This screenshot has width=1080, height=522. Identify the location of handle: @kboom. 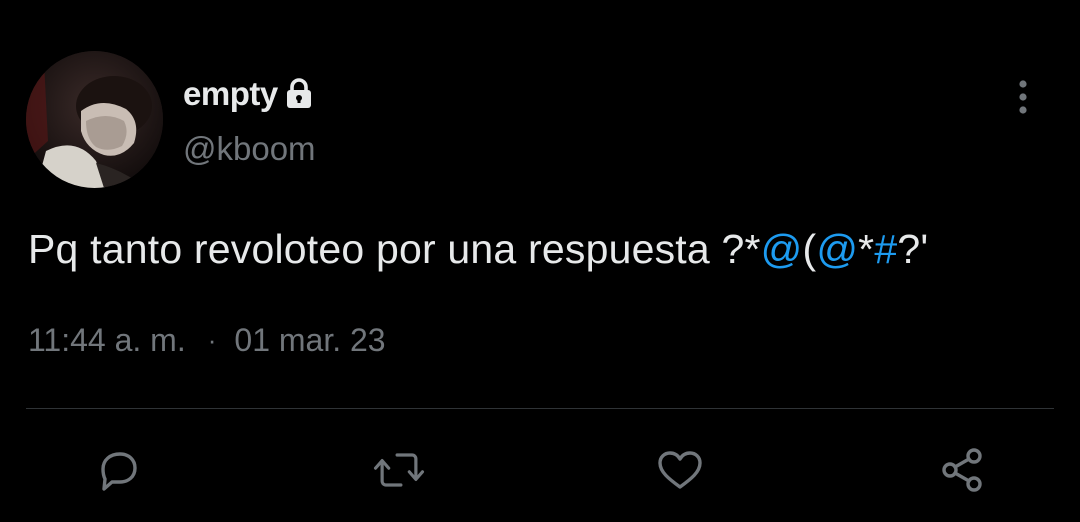
(249, 149).